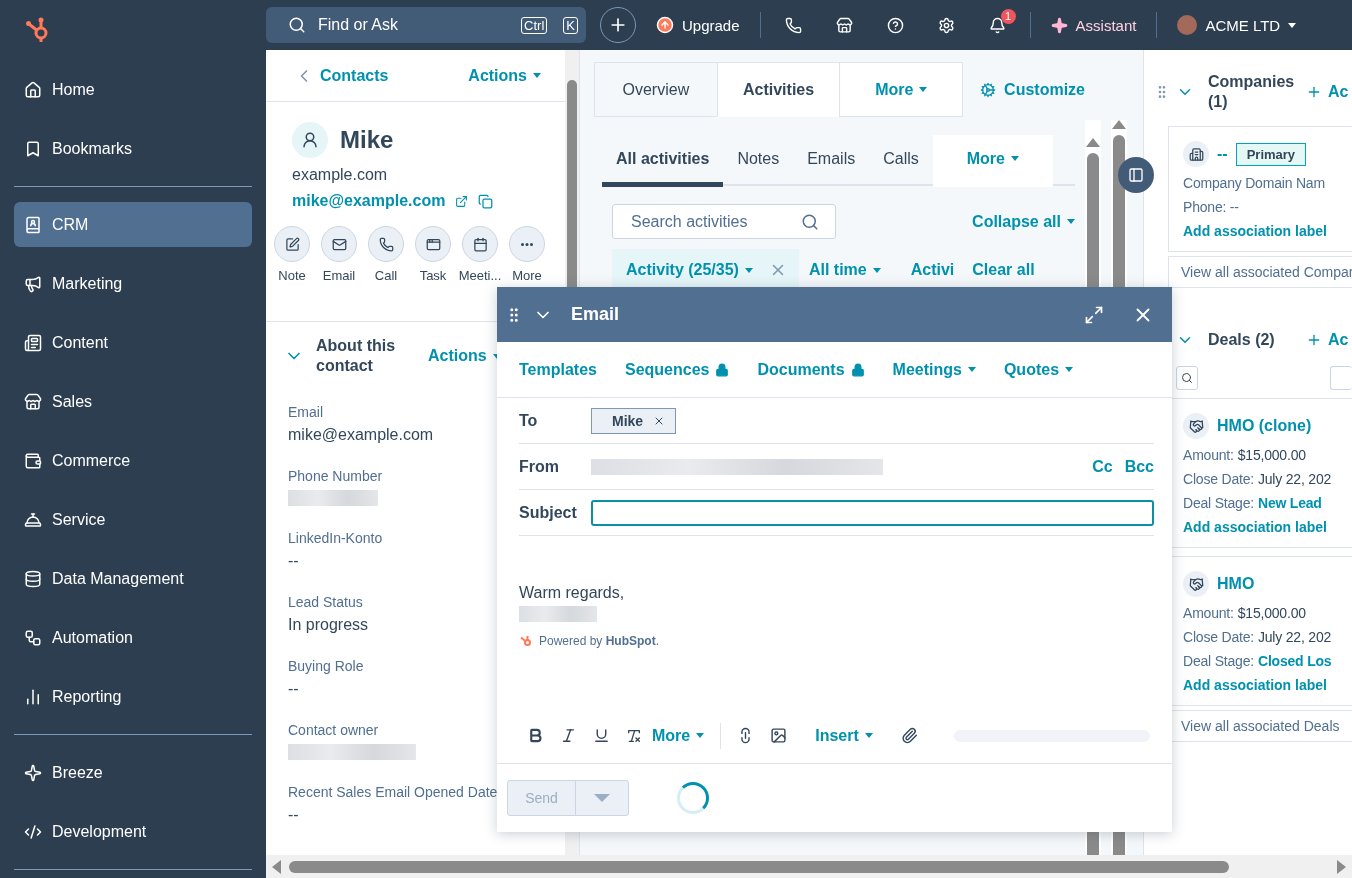  Describe the element at coordinates (1341, 378) in the screenshot. I see `filter-field` at that location.